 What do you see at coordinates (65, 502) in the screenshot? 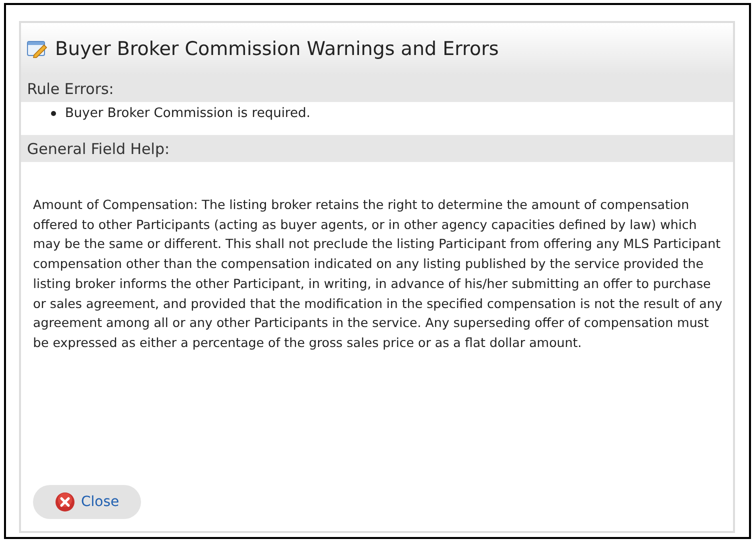
I see `close-icon` at bounding box center [65, 502].